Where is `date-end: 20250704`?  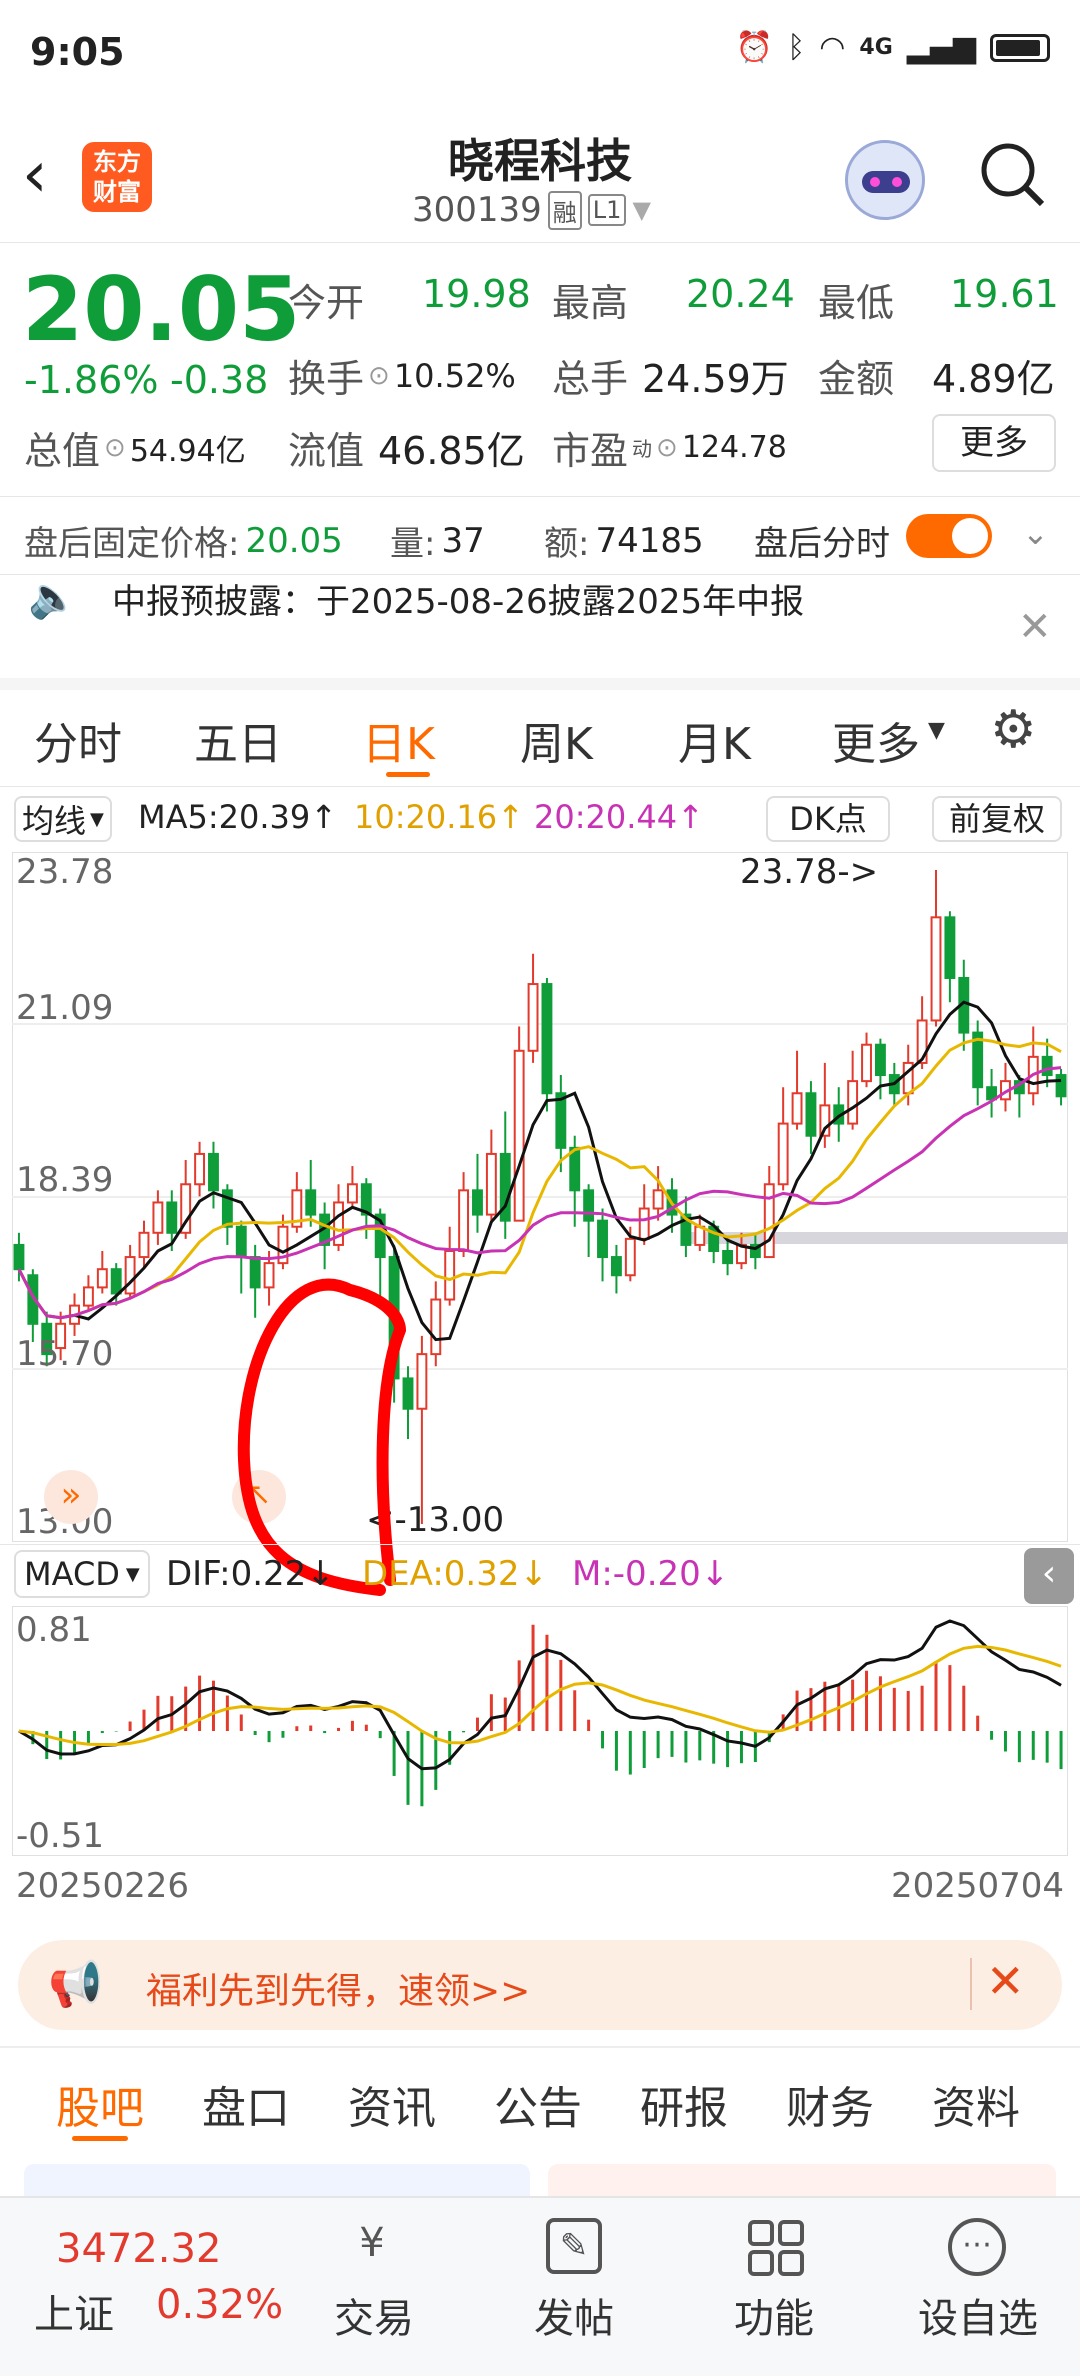 date-end: 20250704 is located at coordinates (977, 1886).